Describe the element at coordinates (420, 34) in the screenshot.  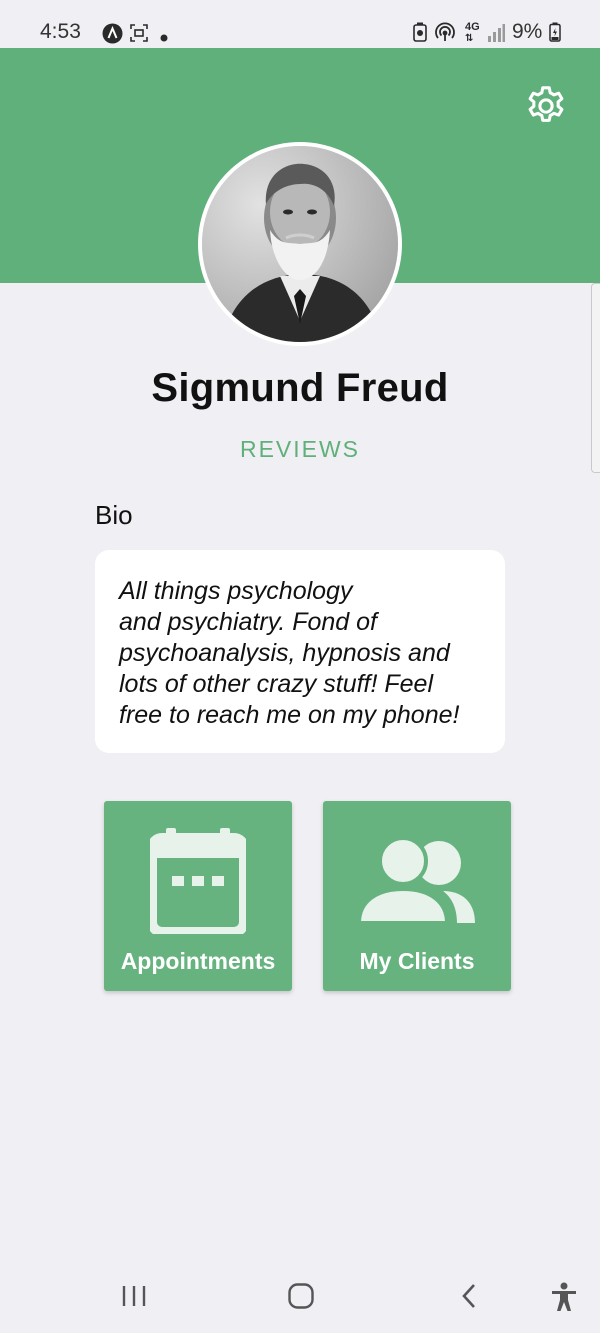
I see `battery-saver-icon` at that location.